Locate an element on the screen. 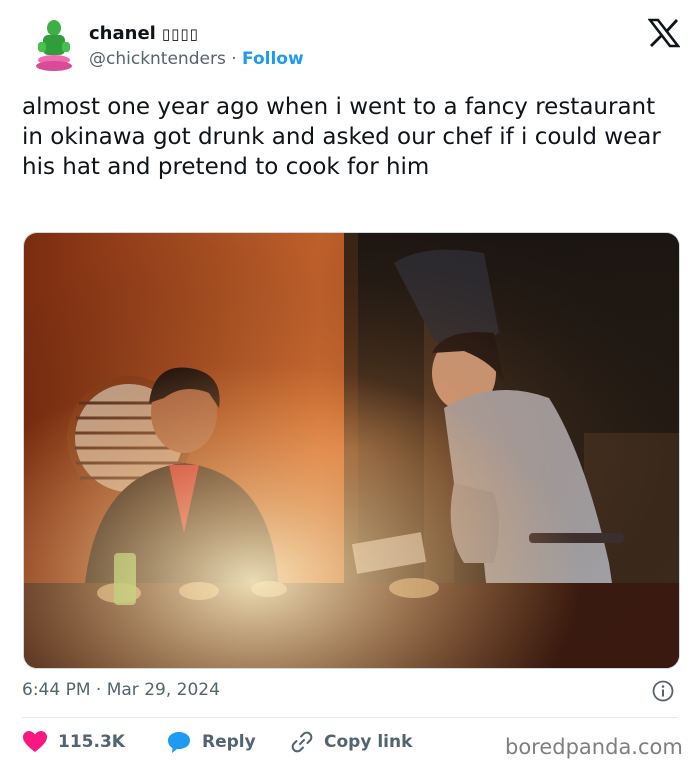 The image size is (700, 770). author-name-text: chanel is located at coordinates (122, 33).